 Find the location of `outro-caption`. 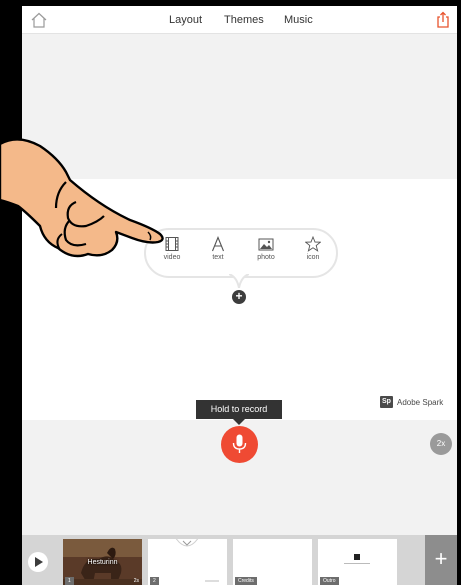

outro-caption is located at coordinates (357, 563).